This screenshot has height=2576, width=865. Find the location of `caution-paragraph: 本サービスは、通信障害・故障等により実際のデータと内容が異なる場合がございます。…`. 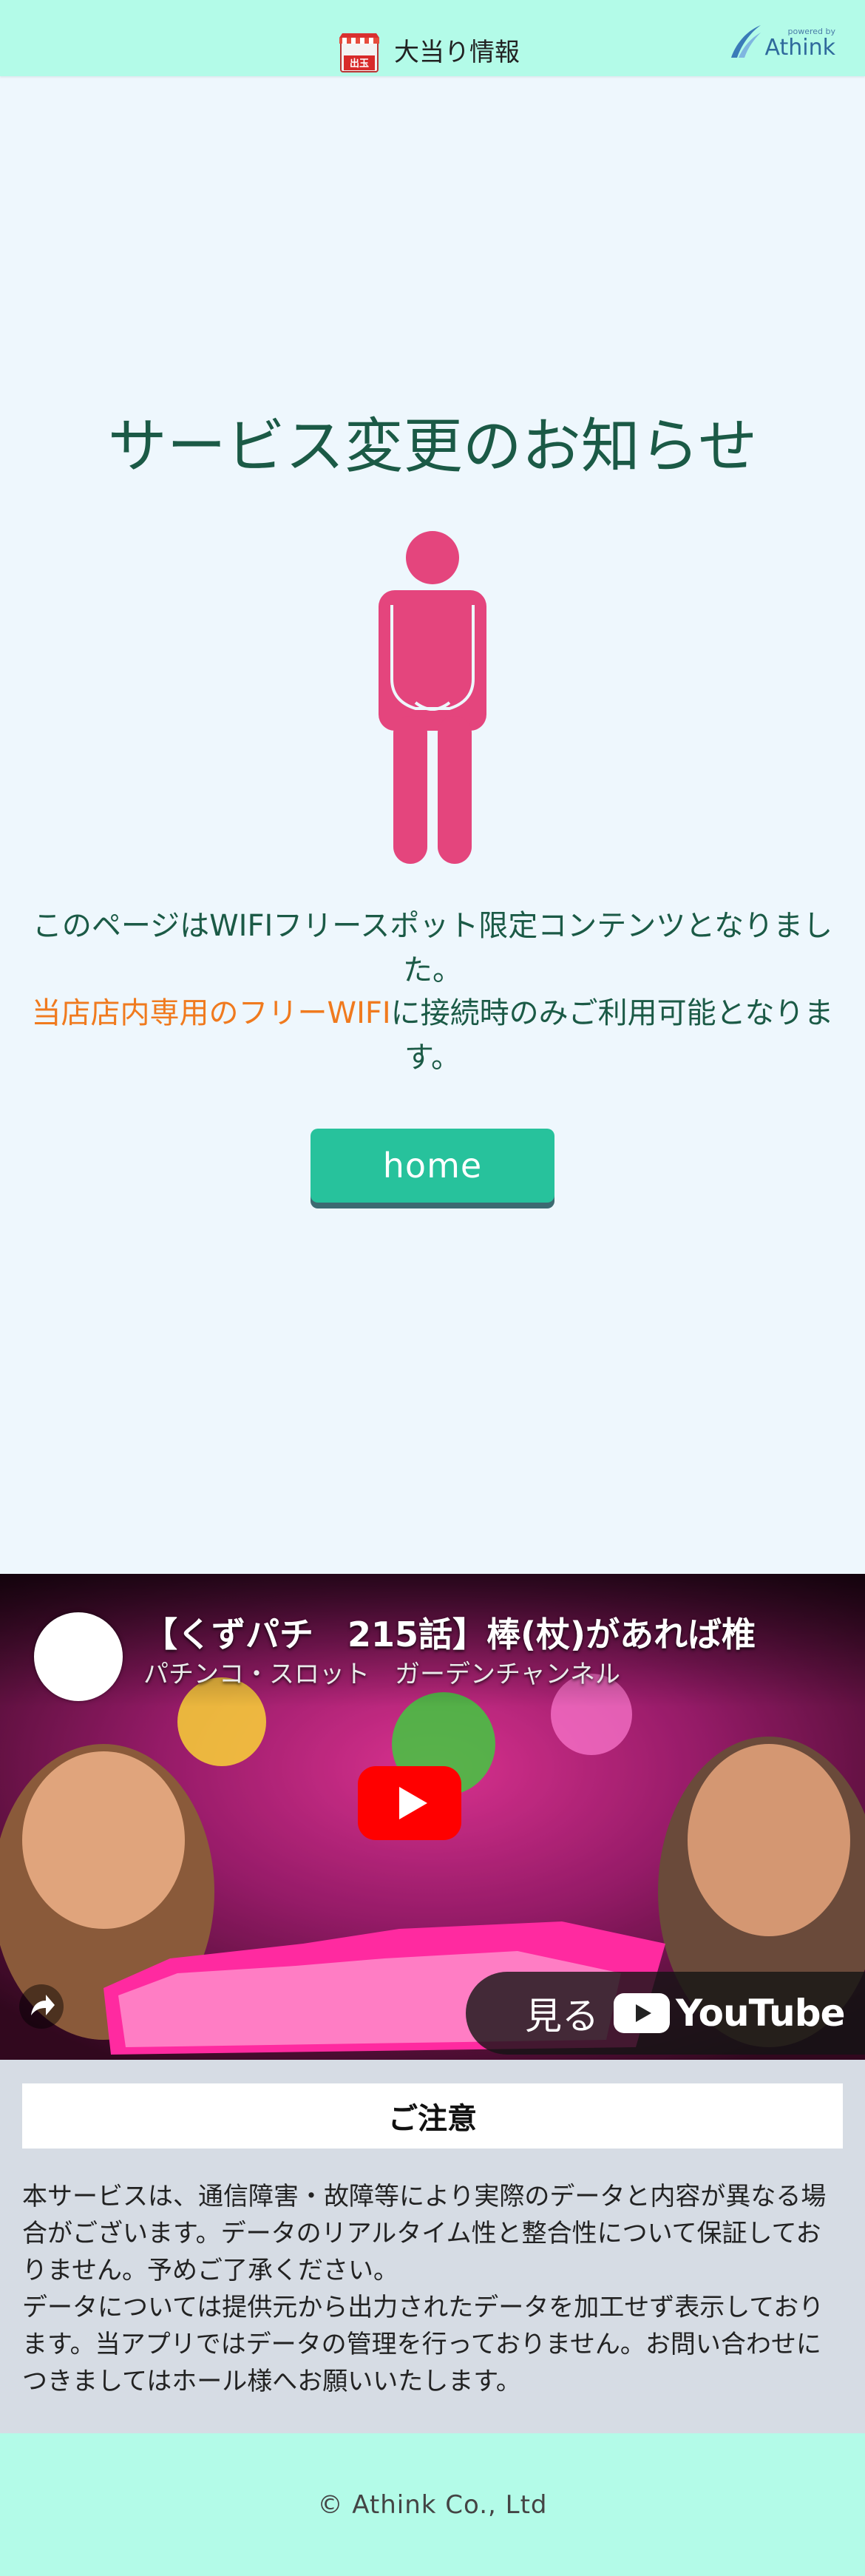

caution-paragraph: 本サービスは、通信障害・故障等により実際のデータと内容が異なる場合がございます。… is located at coordinates (425, 2233).